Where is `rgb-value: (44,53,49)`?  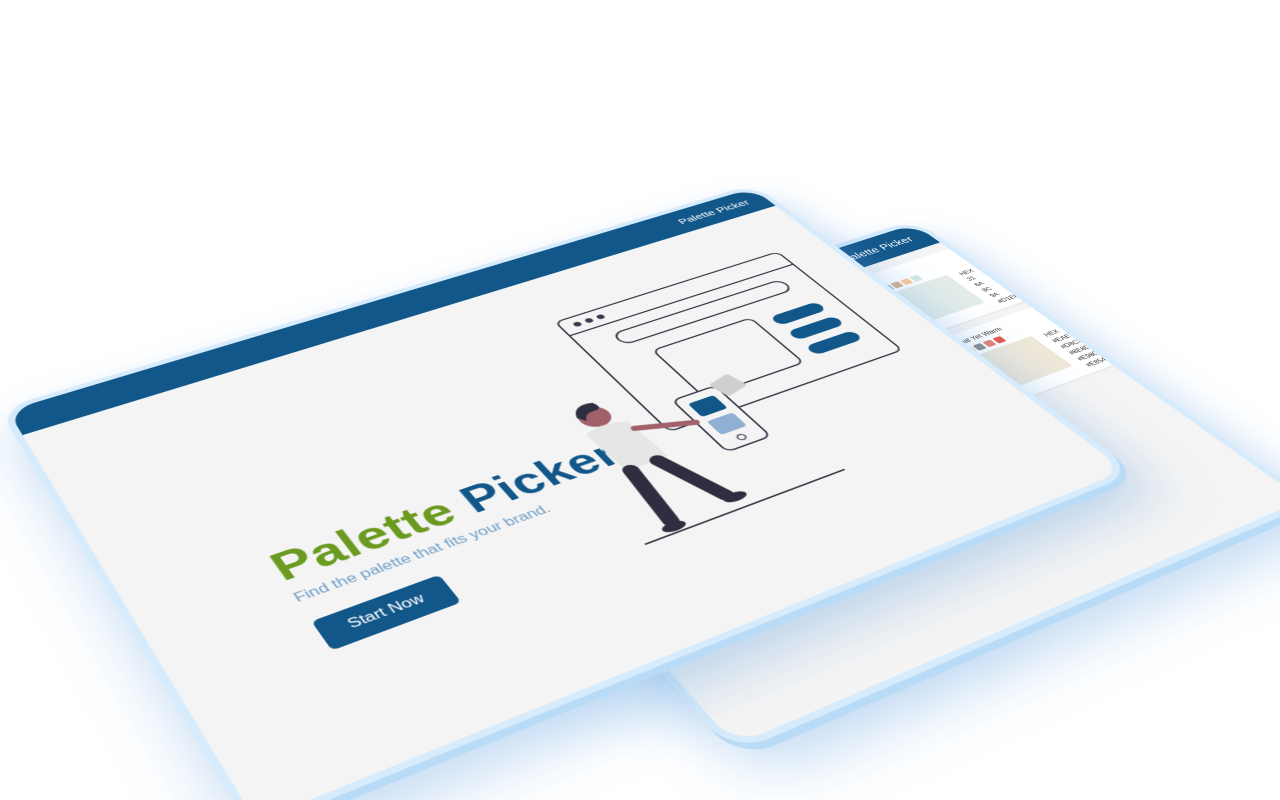
rgb-value: (44,53,49) is located at coordinates (1015, 263).